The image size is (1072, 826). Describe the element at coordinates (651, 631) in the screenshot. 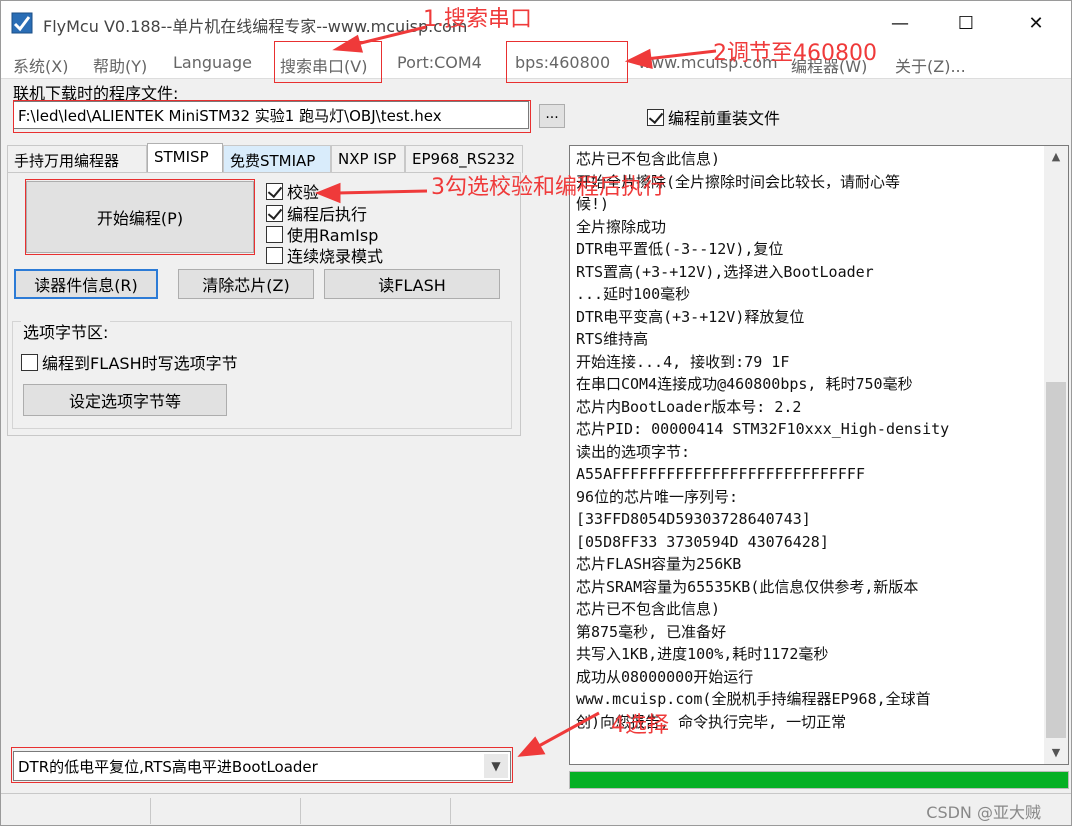

I see `log-line: 第875毫秒, 已准备好` at that location.